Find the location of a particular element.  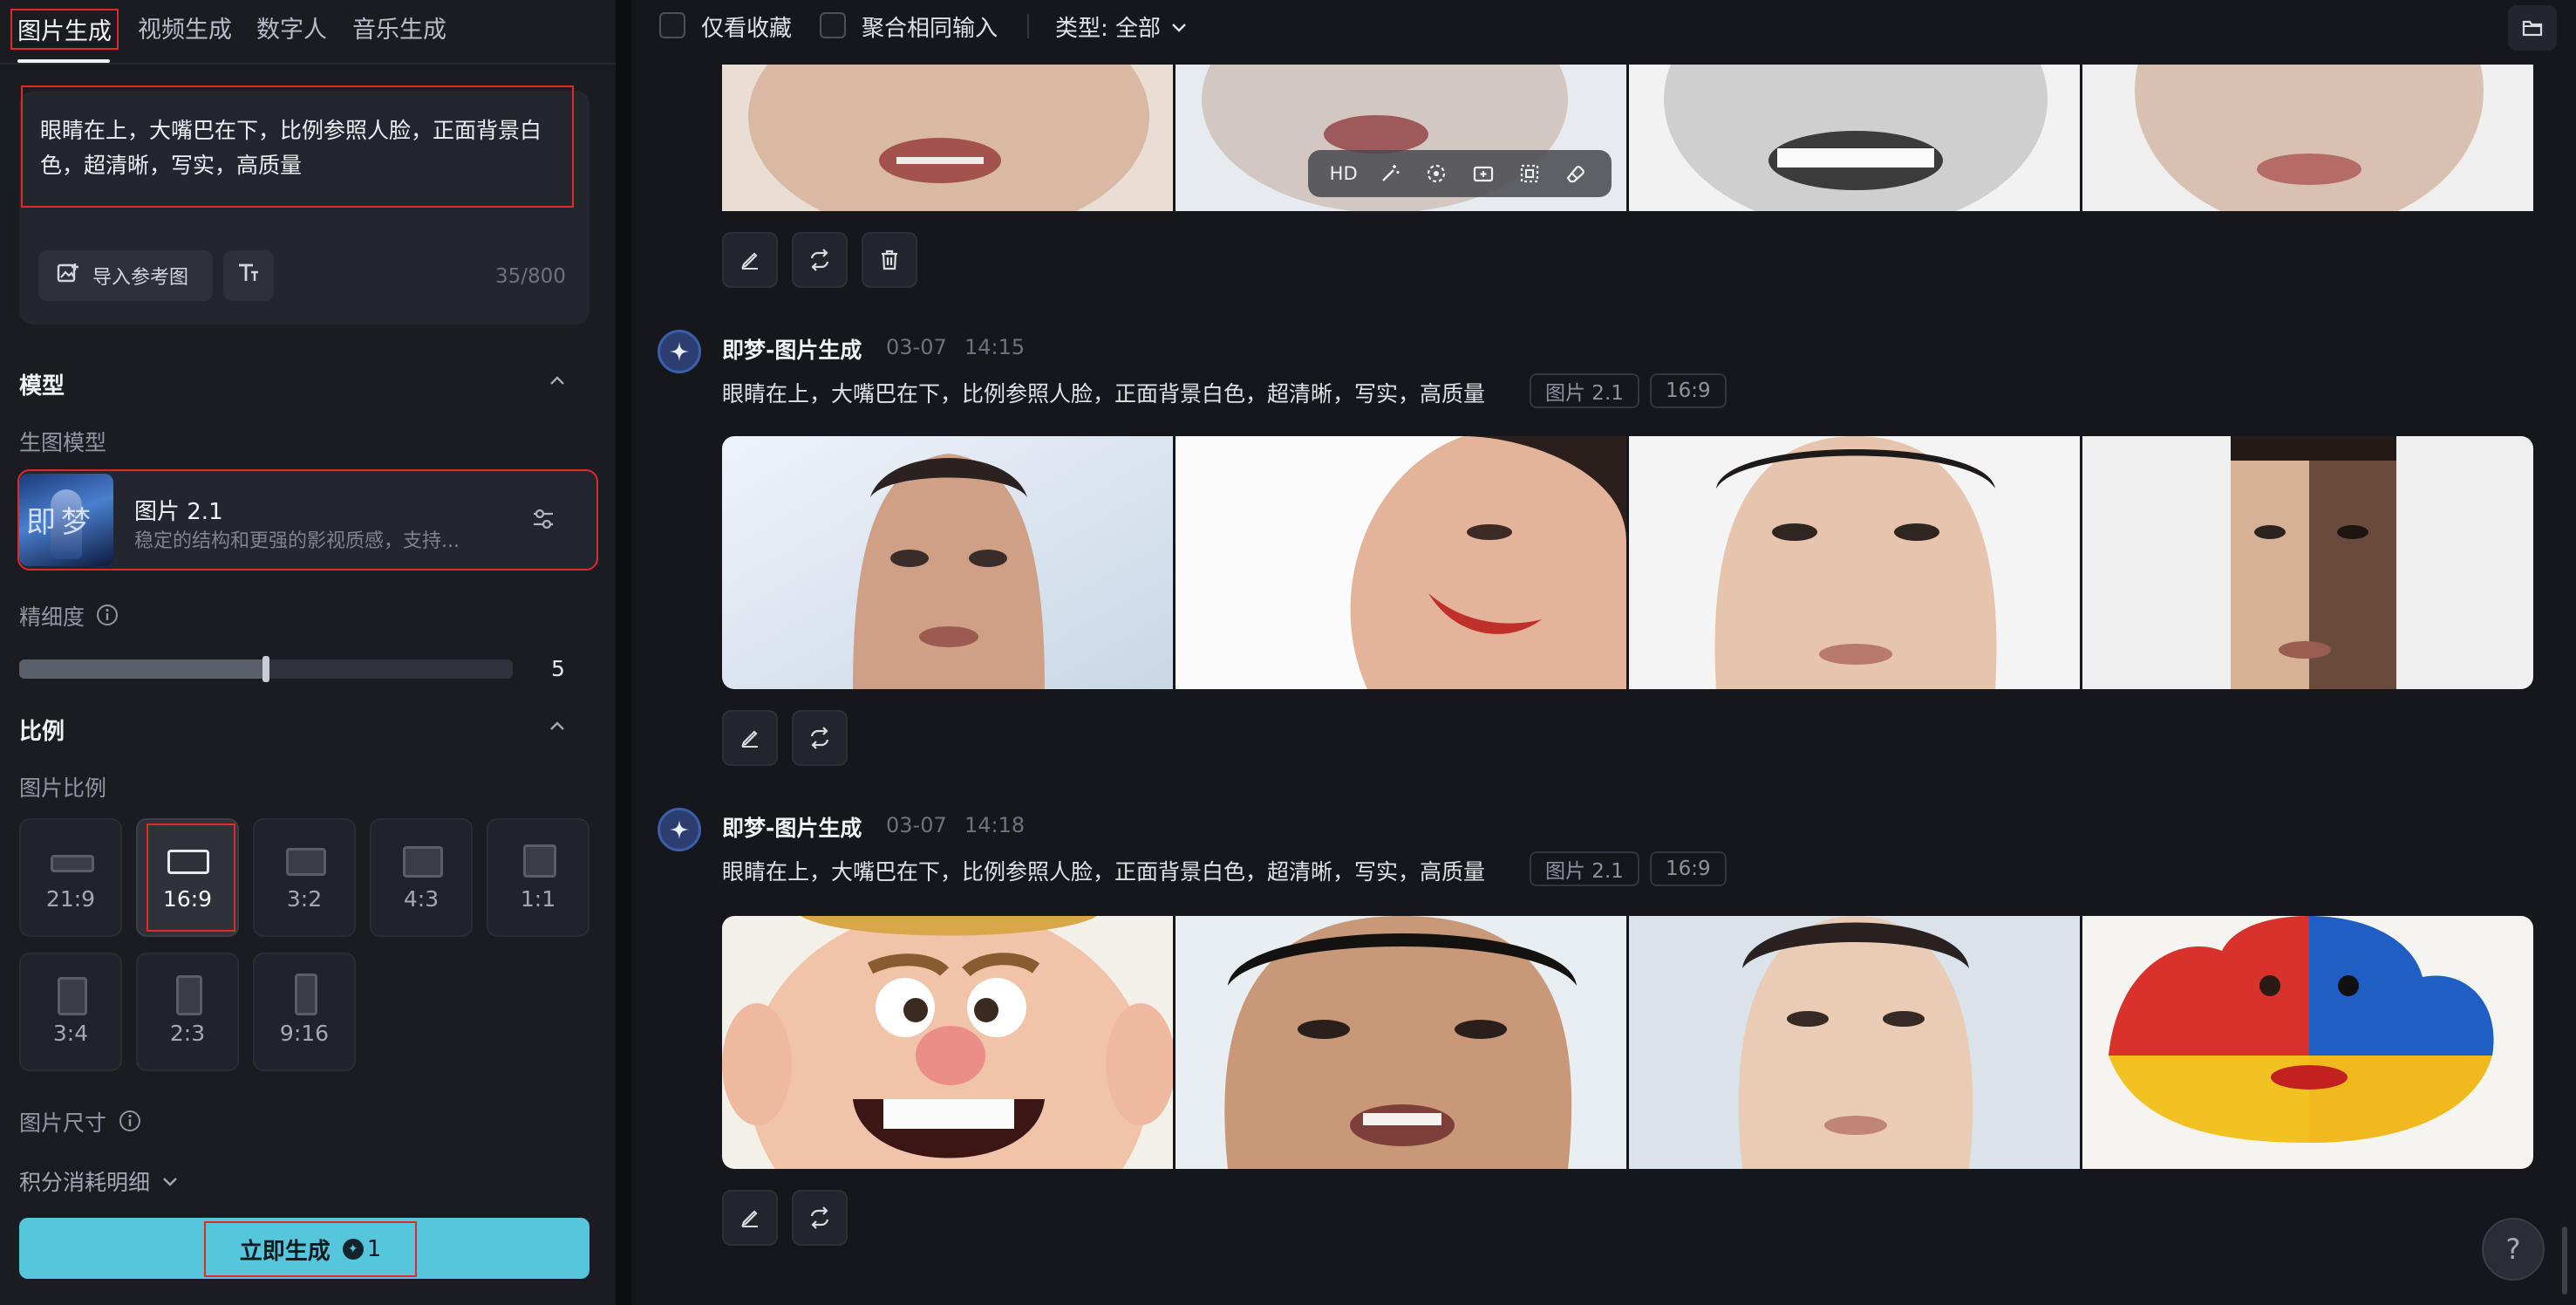

detail-value: 5 is located at coordinates (558, 668).